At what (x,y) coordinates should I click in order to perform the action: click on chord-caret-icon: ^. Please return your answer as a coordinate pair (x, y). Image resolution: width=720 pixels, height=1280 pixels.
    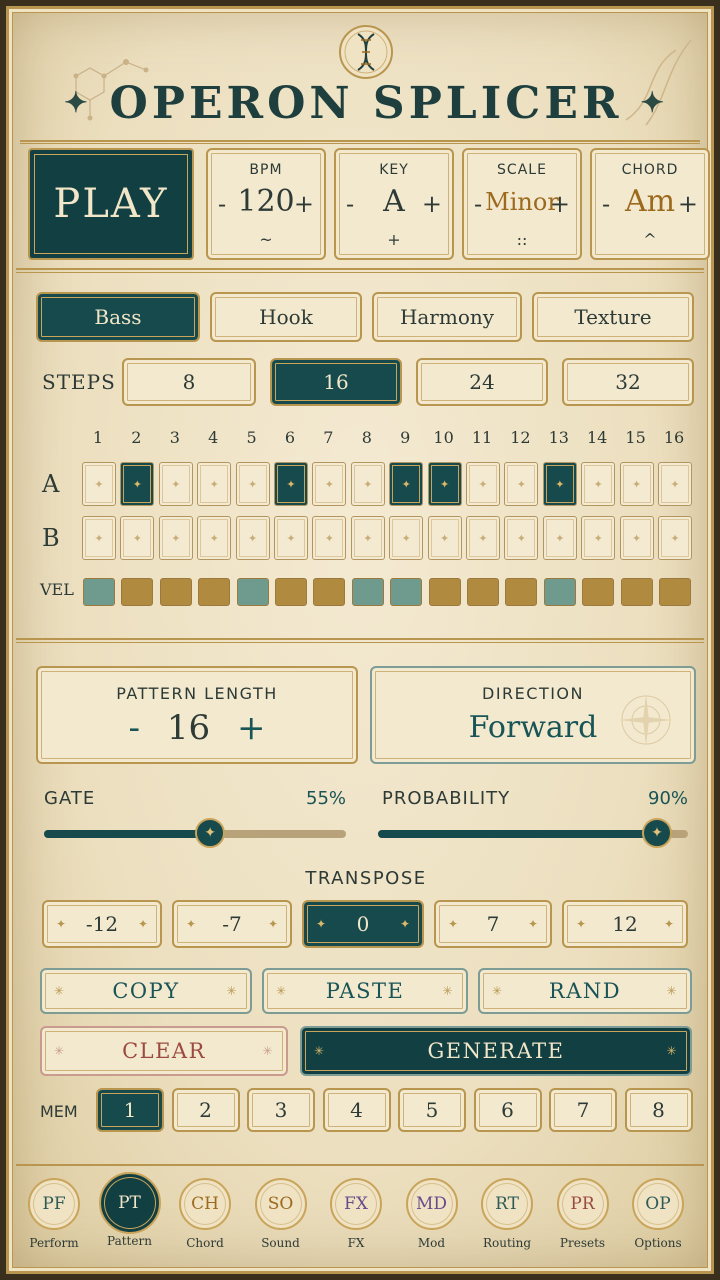
    Looking at the image, I should click on (650, 239).